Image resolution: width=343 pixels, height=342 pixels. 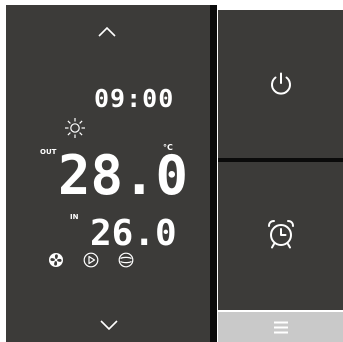 I want to click on chevron-down-icon, so click(x=109, y=325).